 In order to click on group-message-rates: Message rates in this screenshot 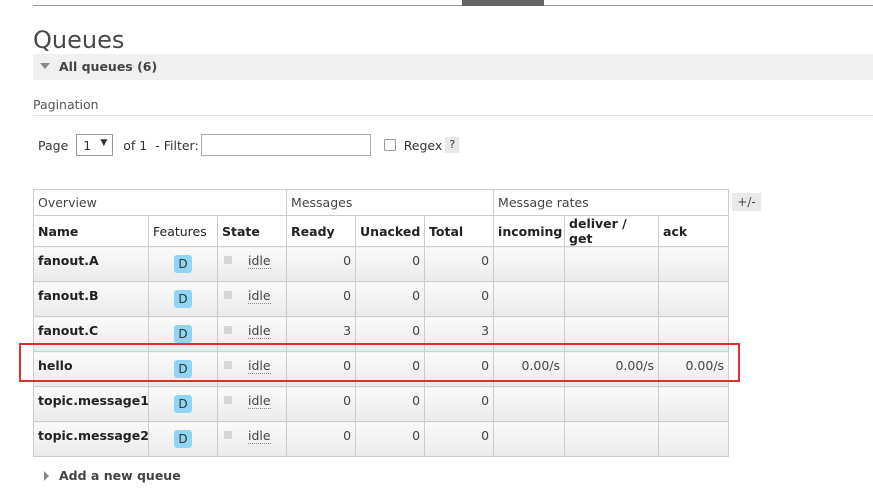, I will do `click(611, 202)`.